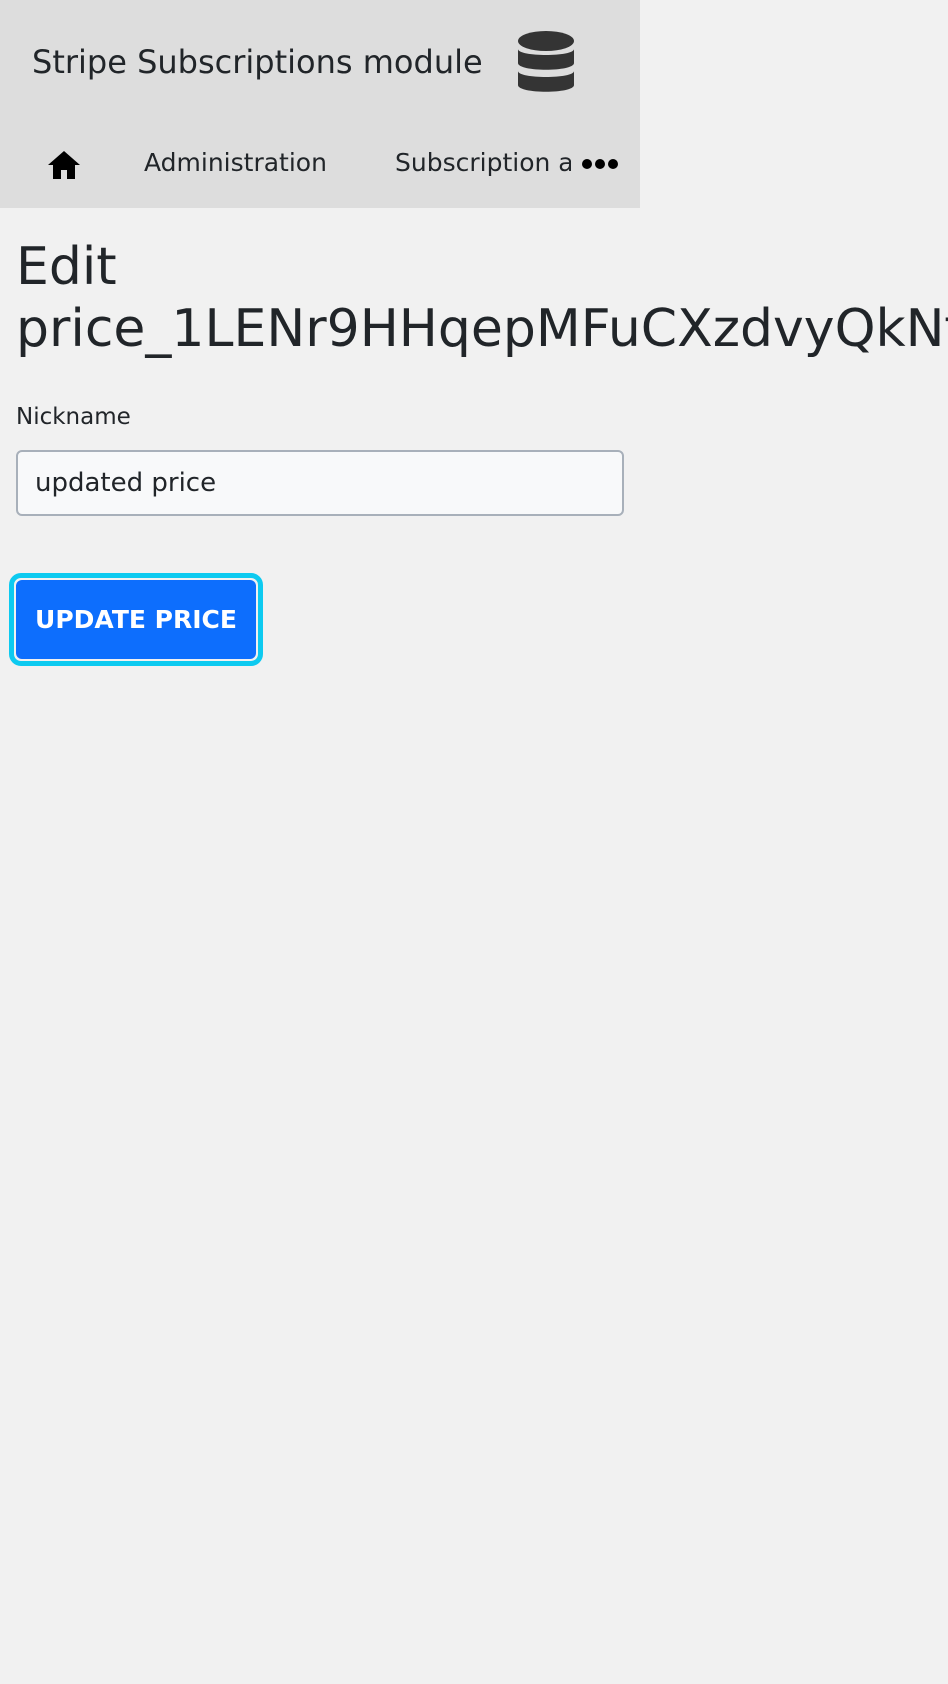 This screenshot has height=1684, width=948. Describe the element at coordinates (257, 62) in the screenshot. I see `brand-title: Stripe Subscriptions module` at that location.